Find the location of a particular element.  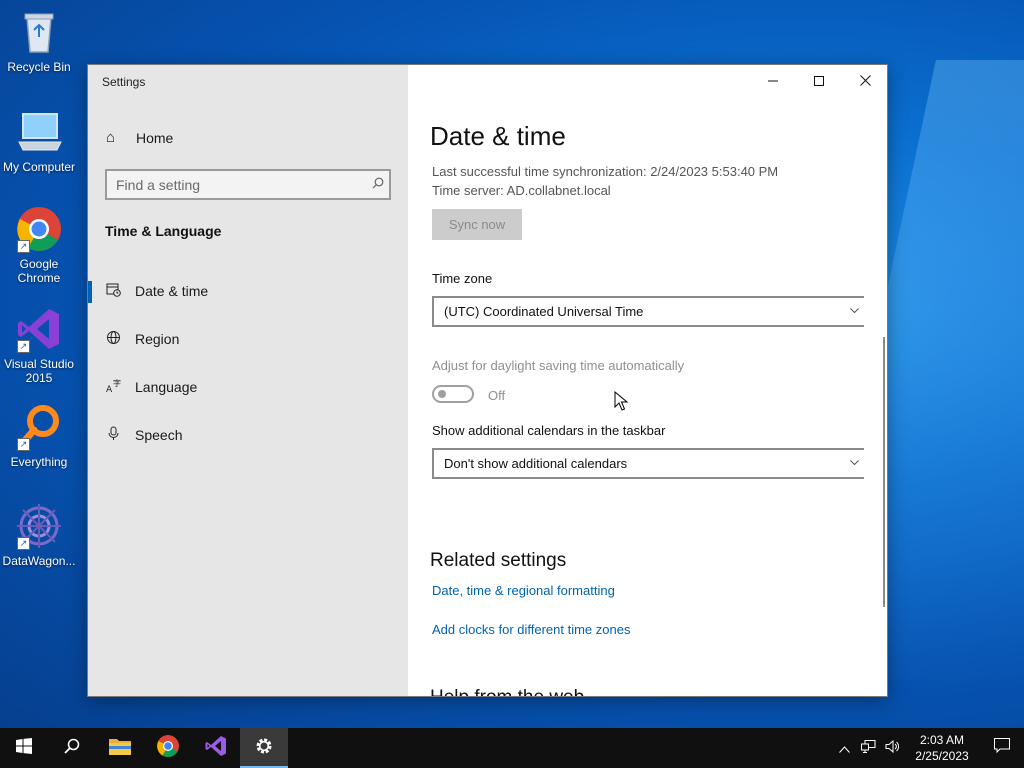

maximize-button is located at coordinates (819, 81).